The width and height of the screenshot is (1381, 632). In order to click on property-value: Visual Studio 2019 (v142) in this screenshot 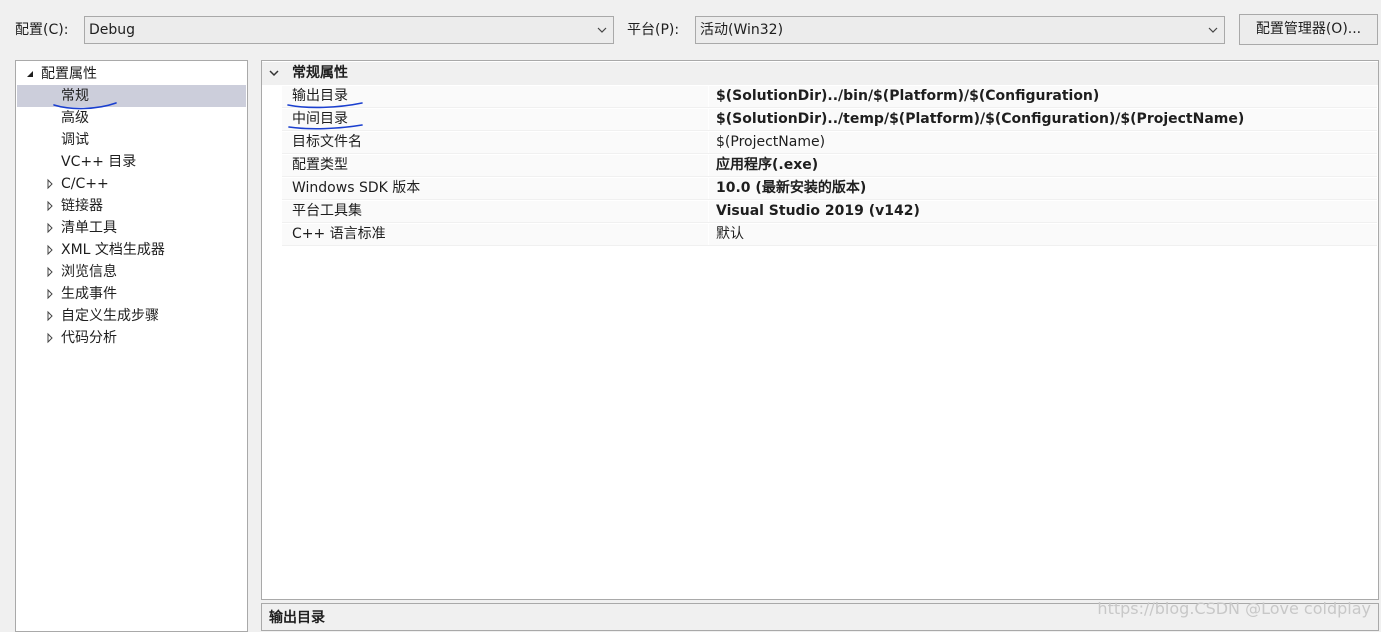, I will do `click(818, 211)`.